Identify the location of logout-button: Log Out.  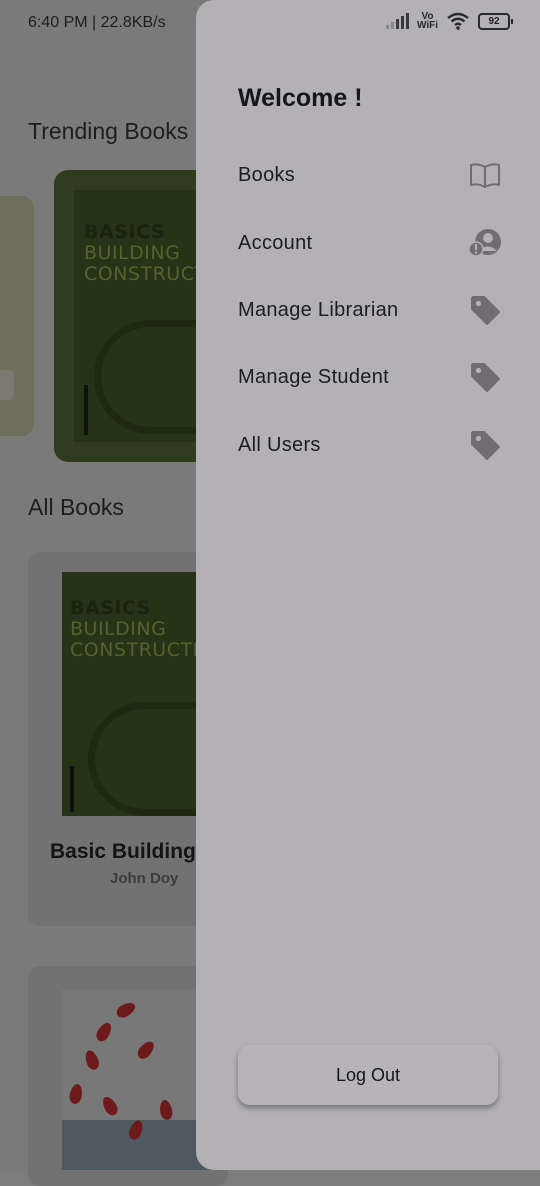
(368, 1075).